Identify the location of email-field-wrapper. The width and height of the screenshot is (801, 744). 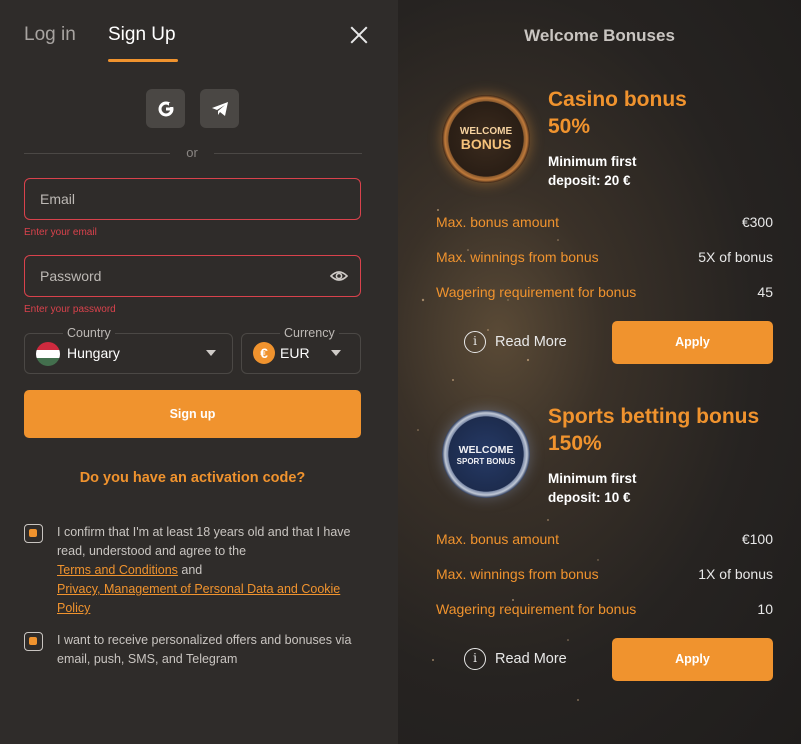
(192, 199).